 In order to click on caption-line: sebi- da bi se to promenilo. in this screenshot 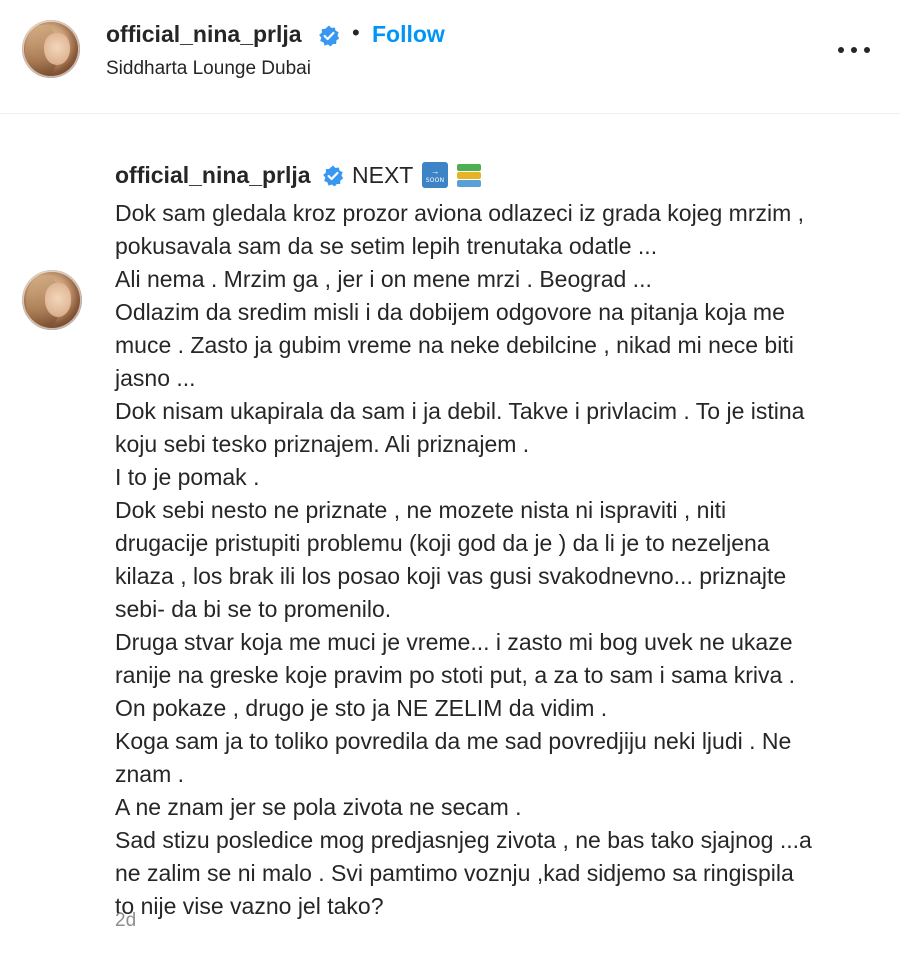, I will do `click(253, 609)`.